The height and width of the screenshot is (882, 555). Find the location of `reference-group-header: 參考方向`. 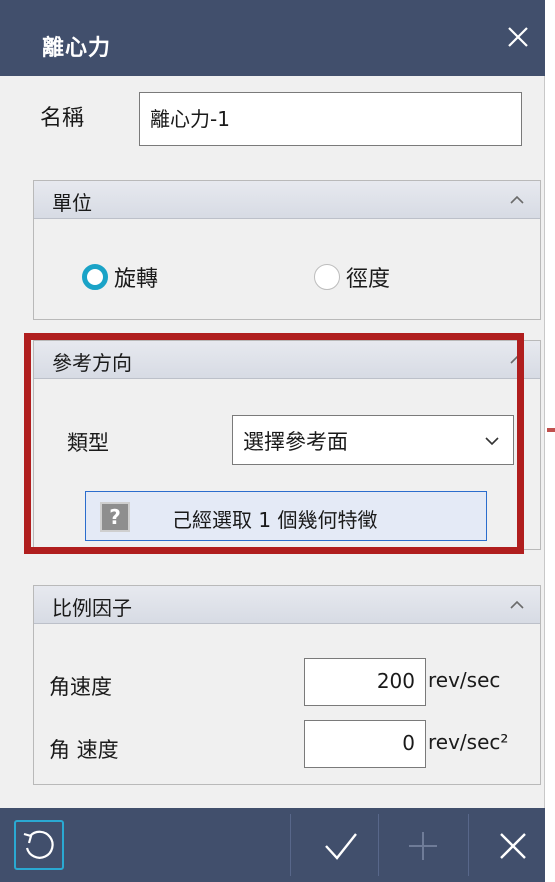

reference-group-header: 參考方向 is located at coordinates (287, 360).